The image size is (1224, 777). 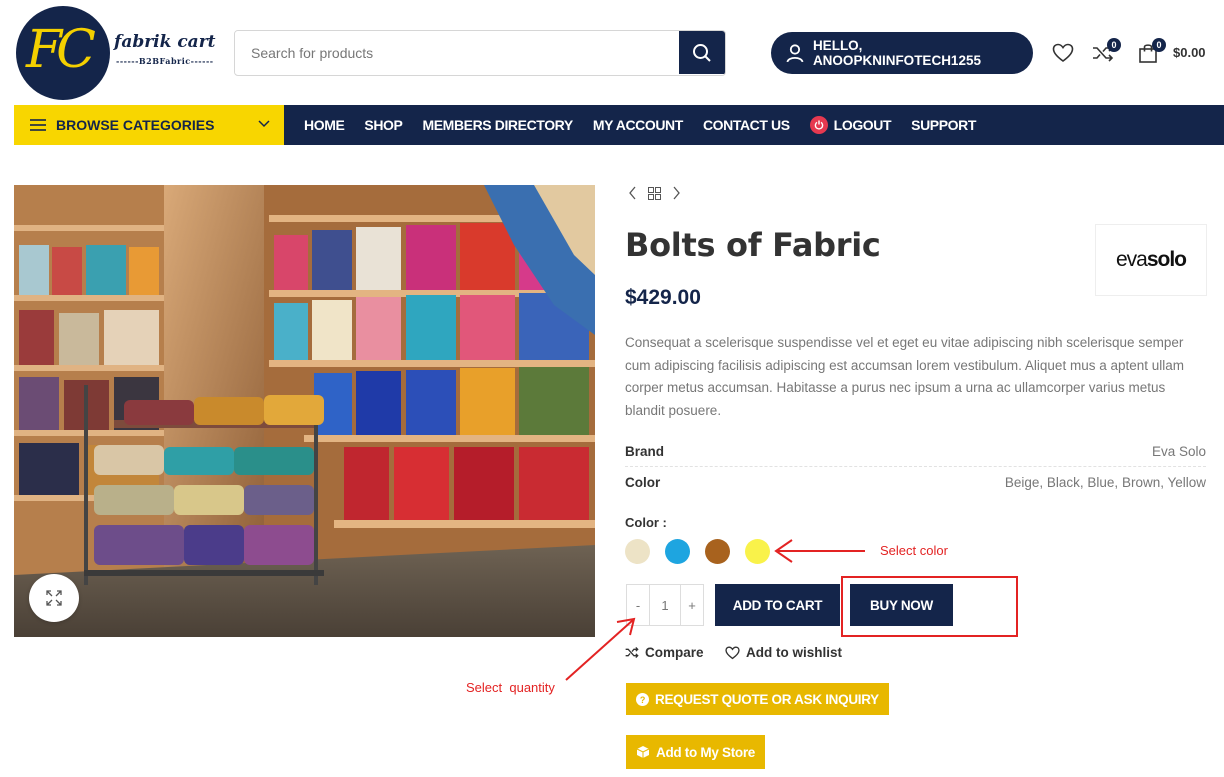 What do you see at coordinates (676, 193) in the screenshot?
I see `chevron-right-icon` at bounding box center [676, 193].